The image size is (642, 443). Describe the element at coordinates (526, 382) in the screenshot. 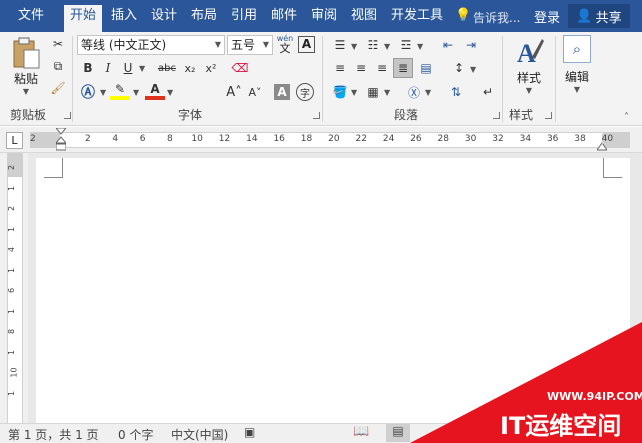

I see `watermark: WWW.94IP.COM IT运维空间` at that location.